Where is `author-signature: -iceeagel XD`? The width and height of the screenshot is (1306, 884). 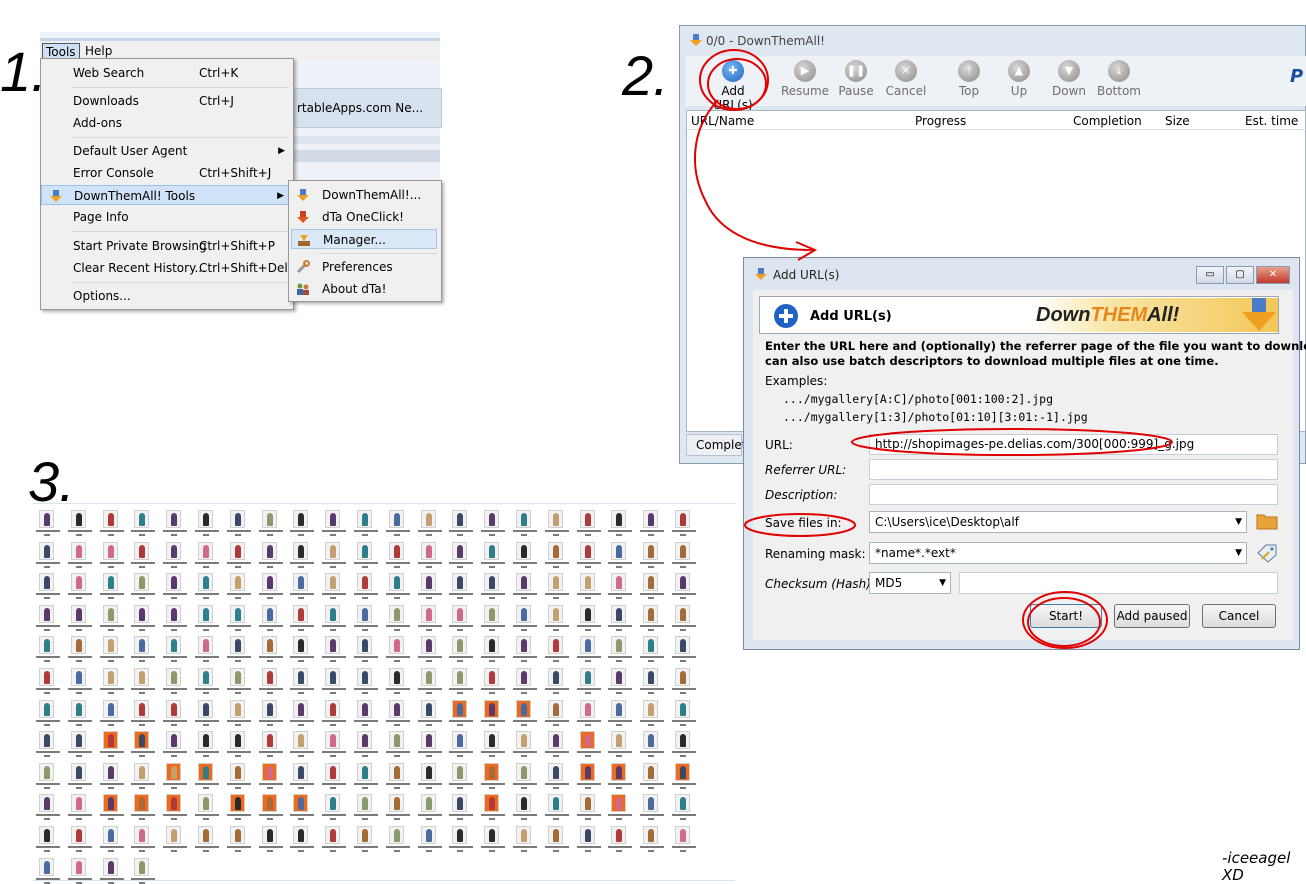 author-signature: -iceeagel XD is located at coordinates (1256, 867).